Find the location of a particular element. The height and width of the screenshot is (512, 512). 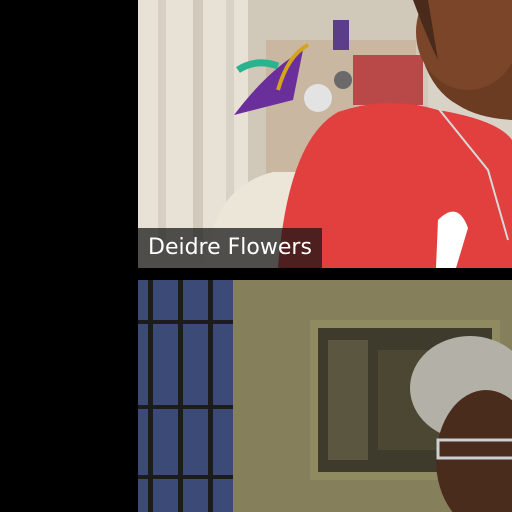

tile-divider is located at coordinates (325, 274).